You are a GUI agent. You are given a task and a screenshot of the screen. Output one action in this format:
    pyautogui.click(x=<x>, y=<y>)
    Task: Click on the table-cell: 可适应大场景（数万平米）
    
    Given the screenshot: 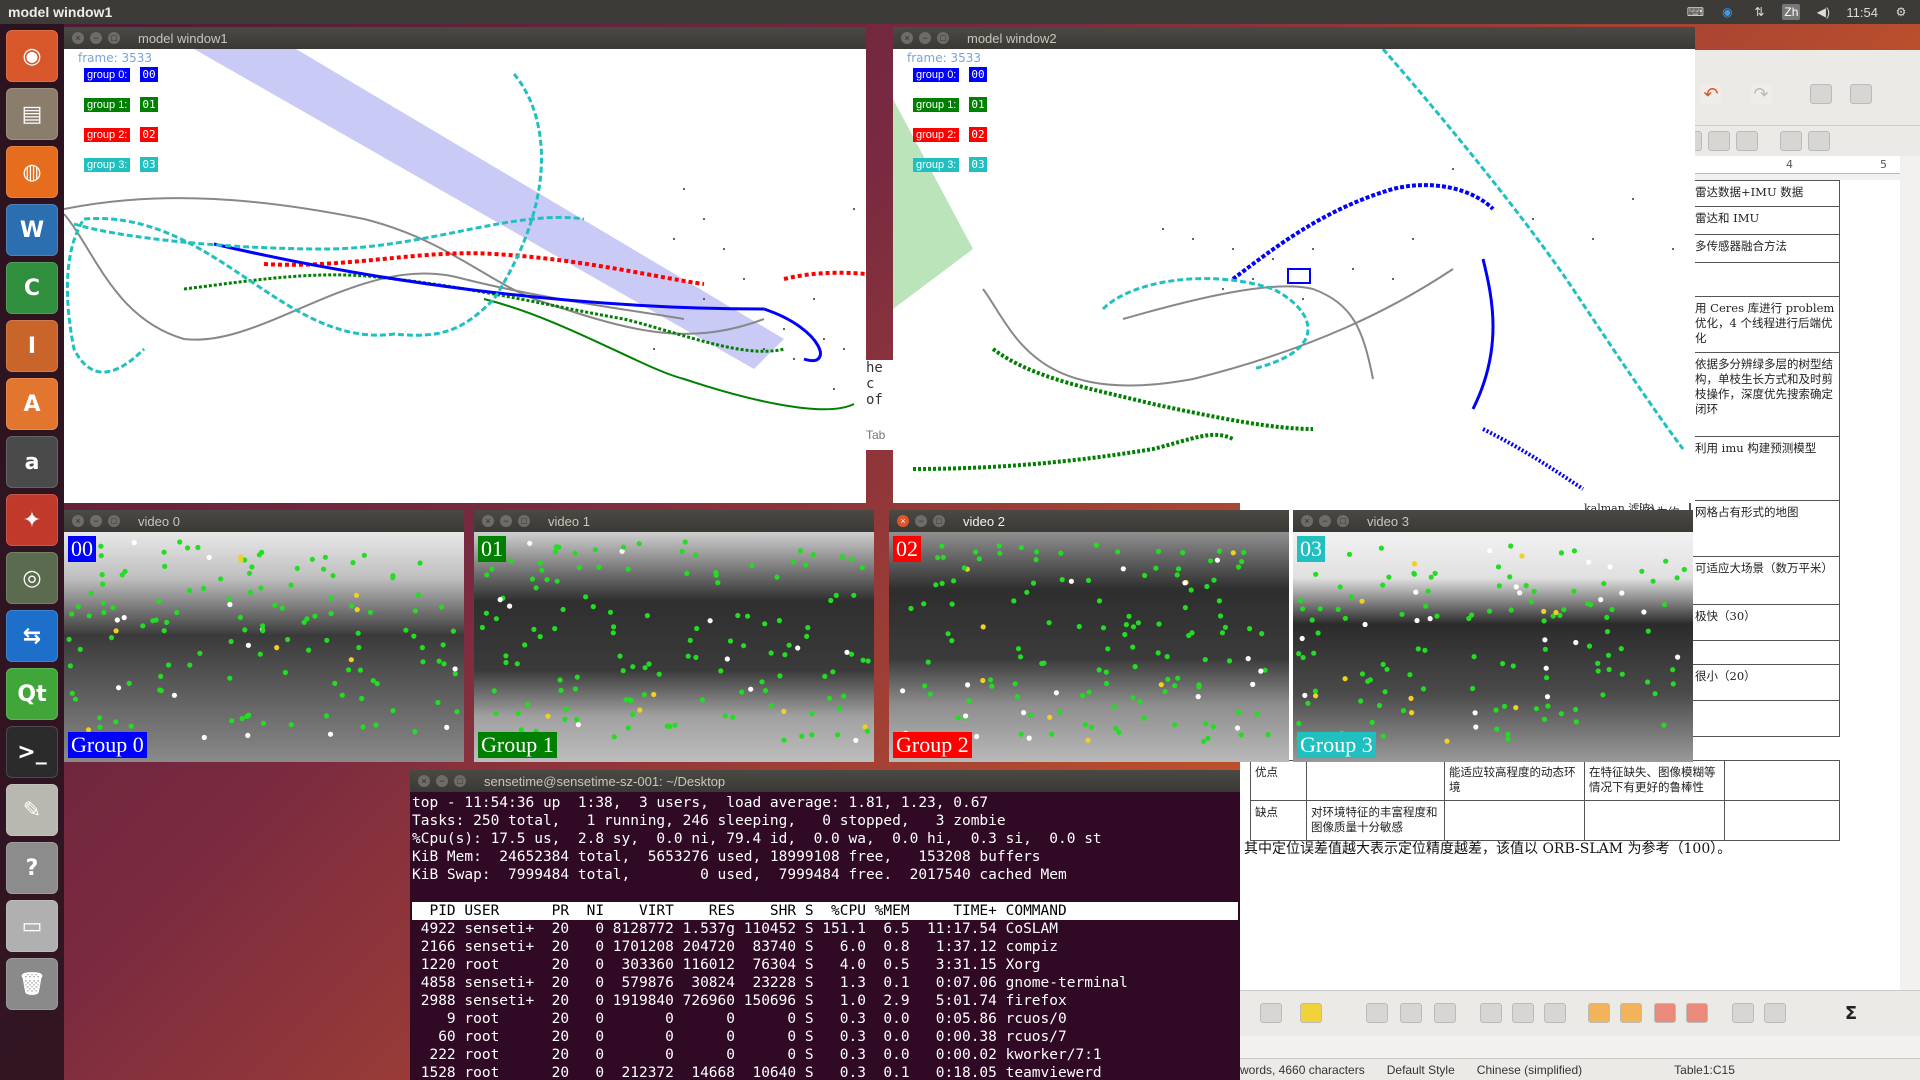 What is the action you would take?
    pyautogui.click(x=1765, y=580)
    